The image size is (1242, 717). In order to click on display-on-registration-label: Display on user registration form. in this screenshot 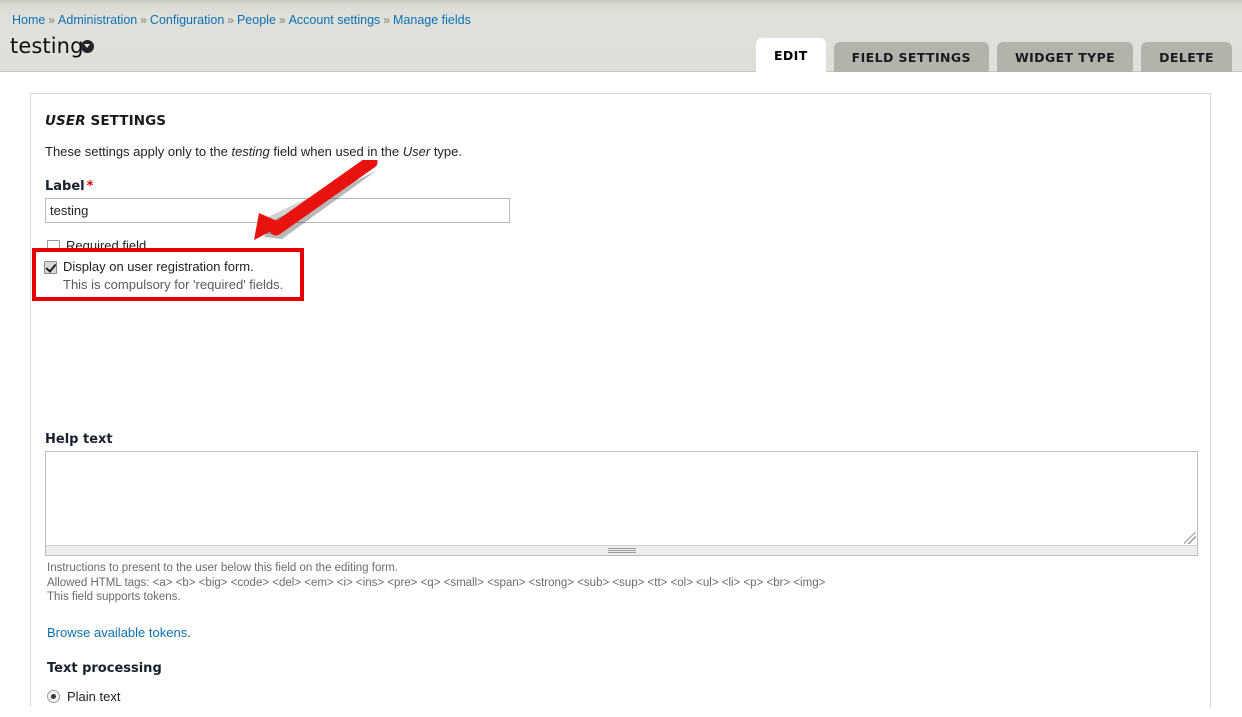, I will do `click(158, 266)`.